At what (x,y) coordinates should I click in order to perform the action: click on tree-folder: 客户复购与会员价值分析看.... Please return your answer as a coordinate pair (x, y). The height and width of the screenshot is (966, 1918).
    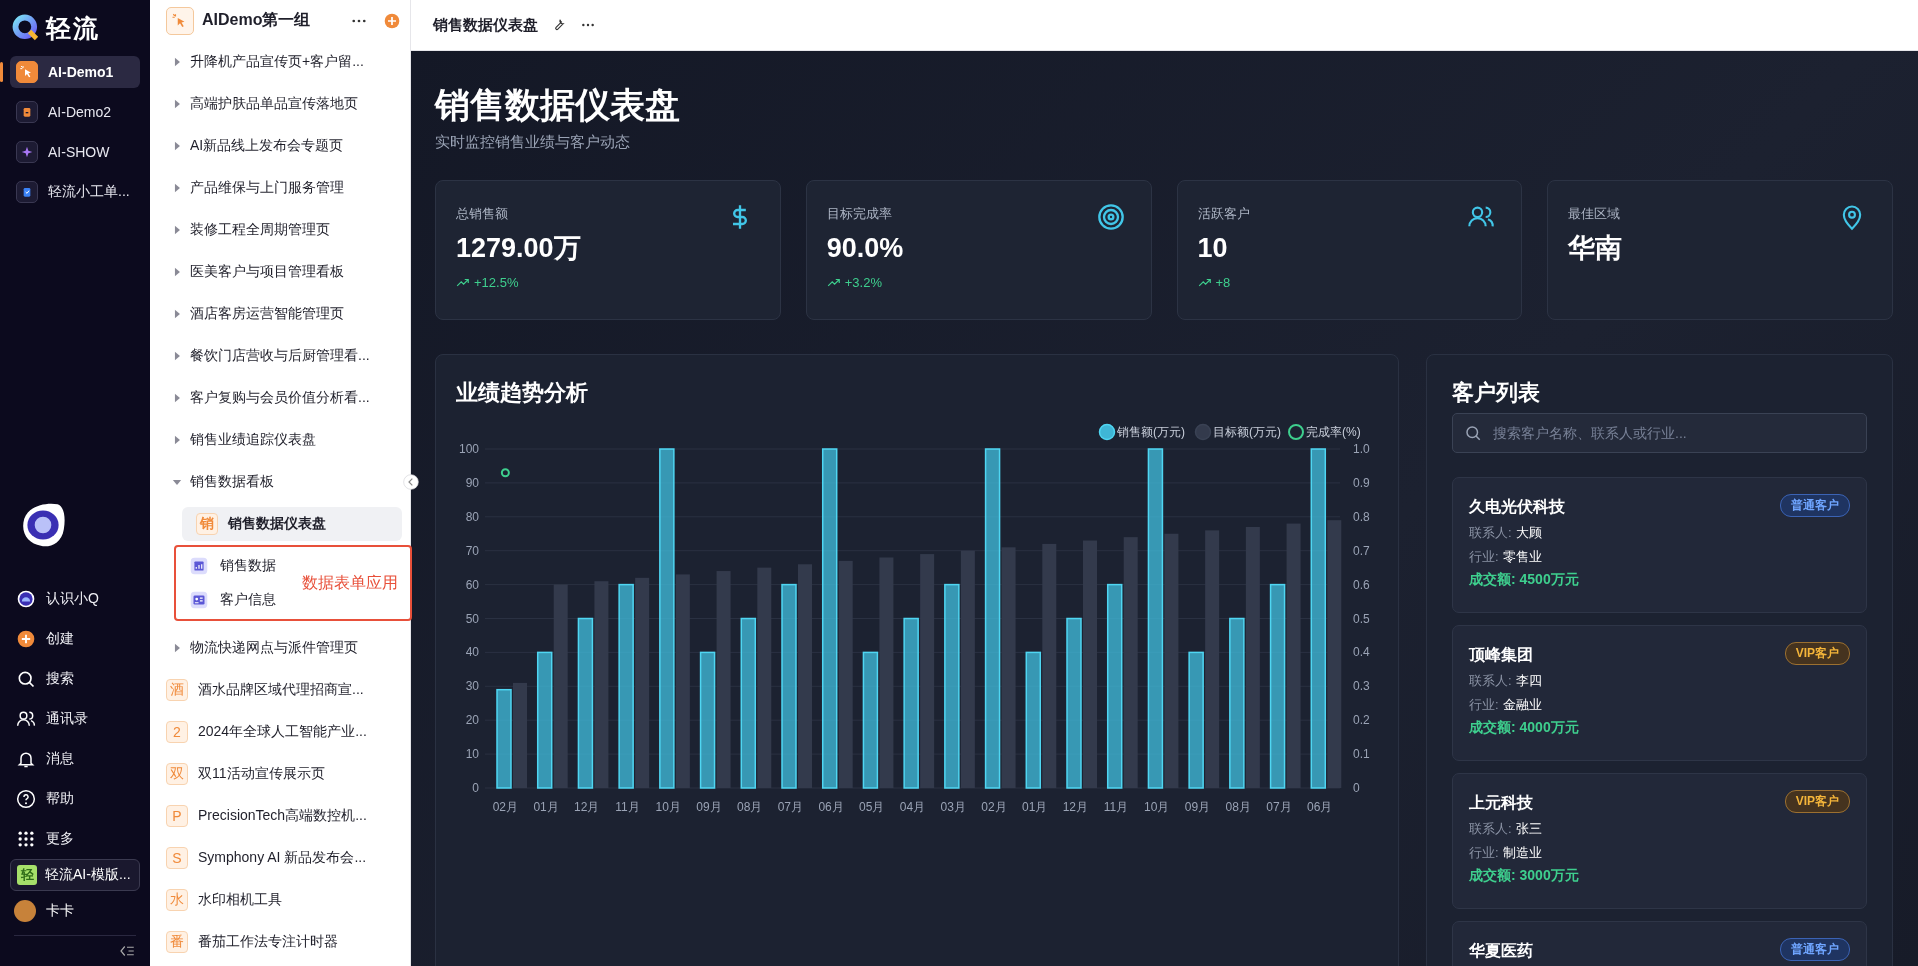
    Looking at the image, I should click on (280, 398).